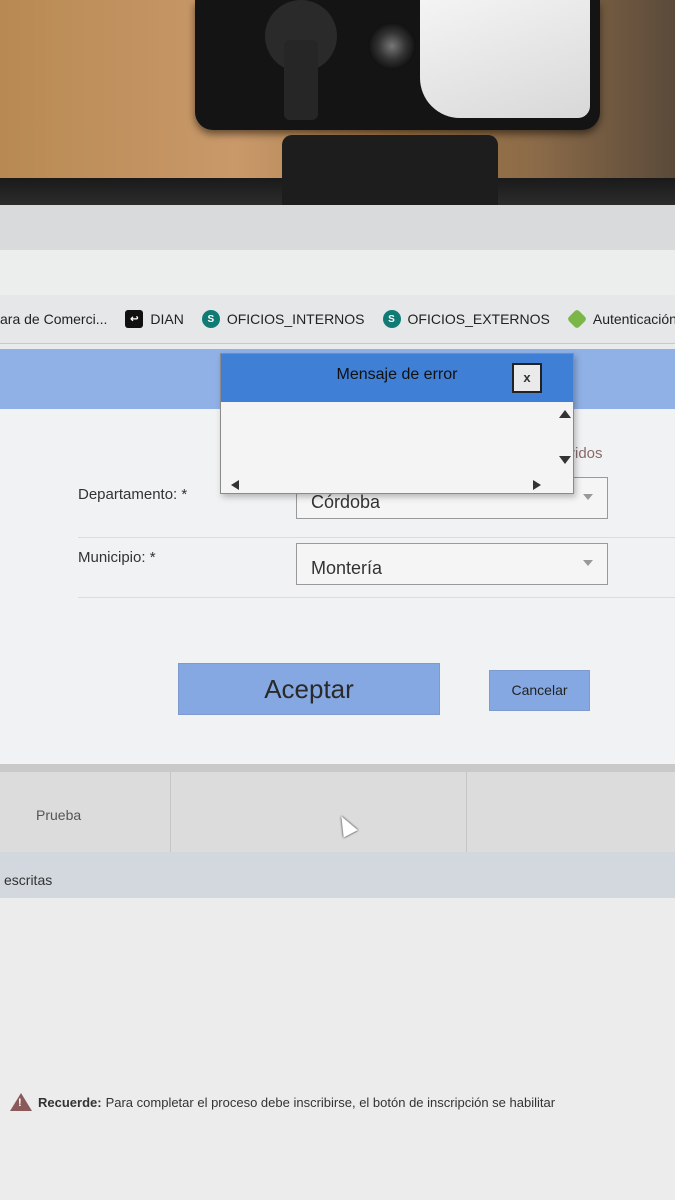  Describe the element at coordinates (309, 689) in the screenshot. I see `accept-button: Aceptar` at that location.